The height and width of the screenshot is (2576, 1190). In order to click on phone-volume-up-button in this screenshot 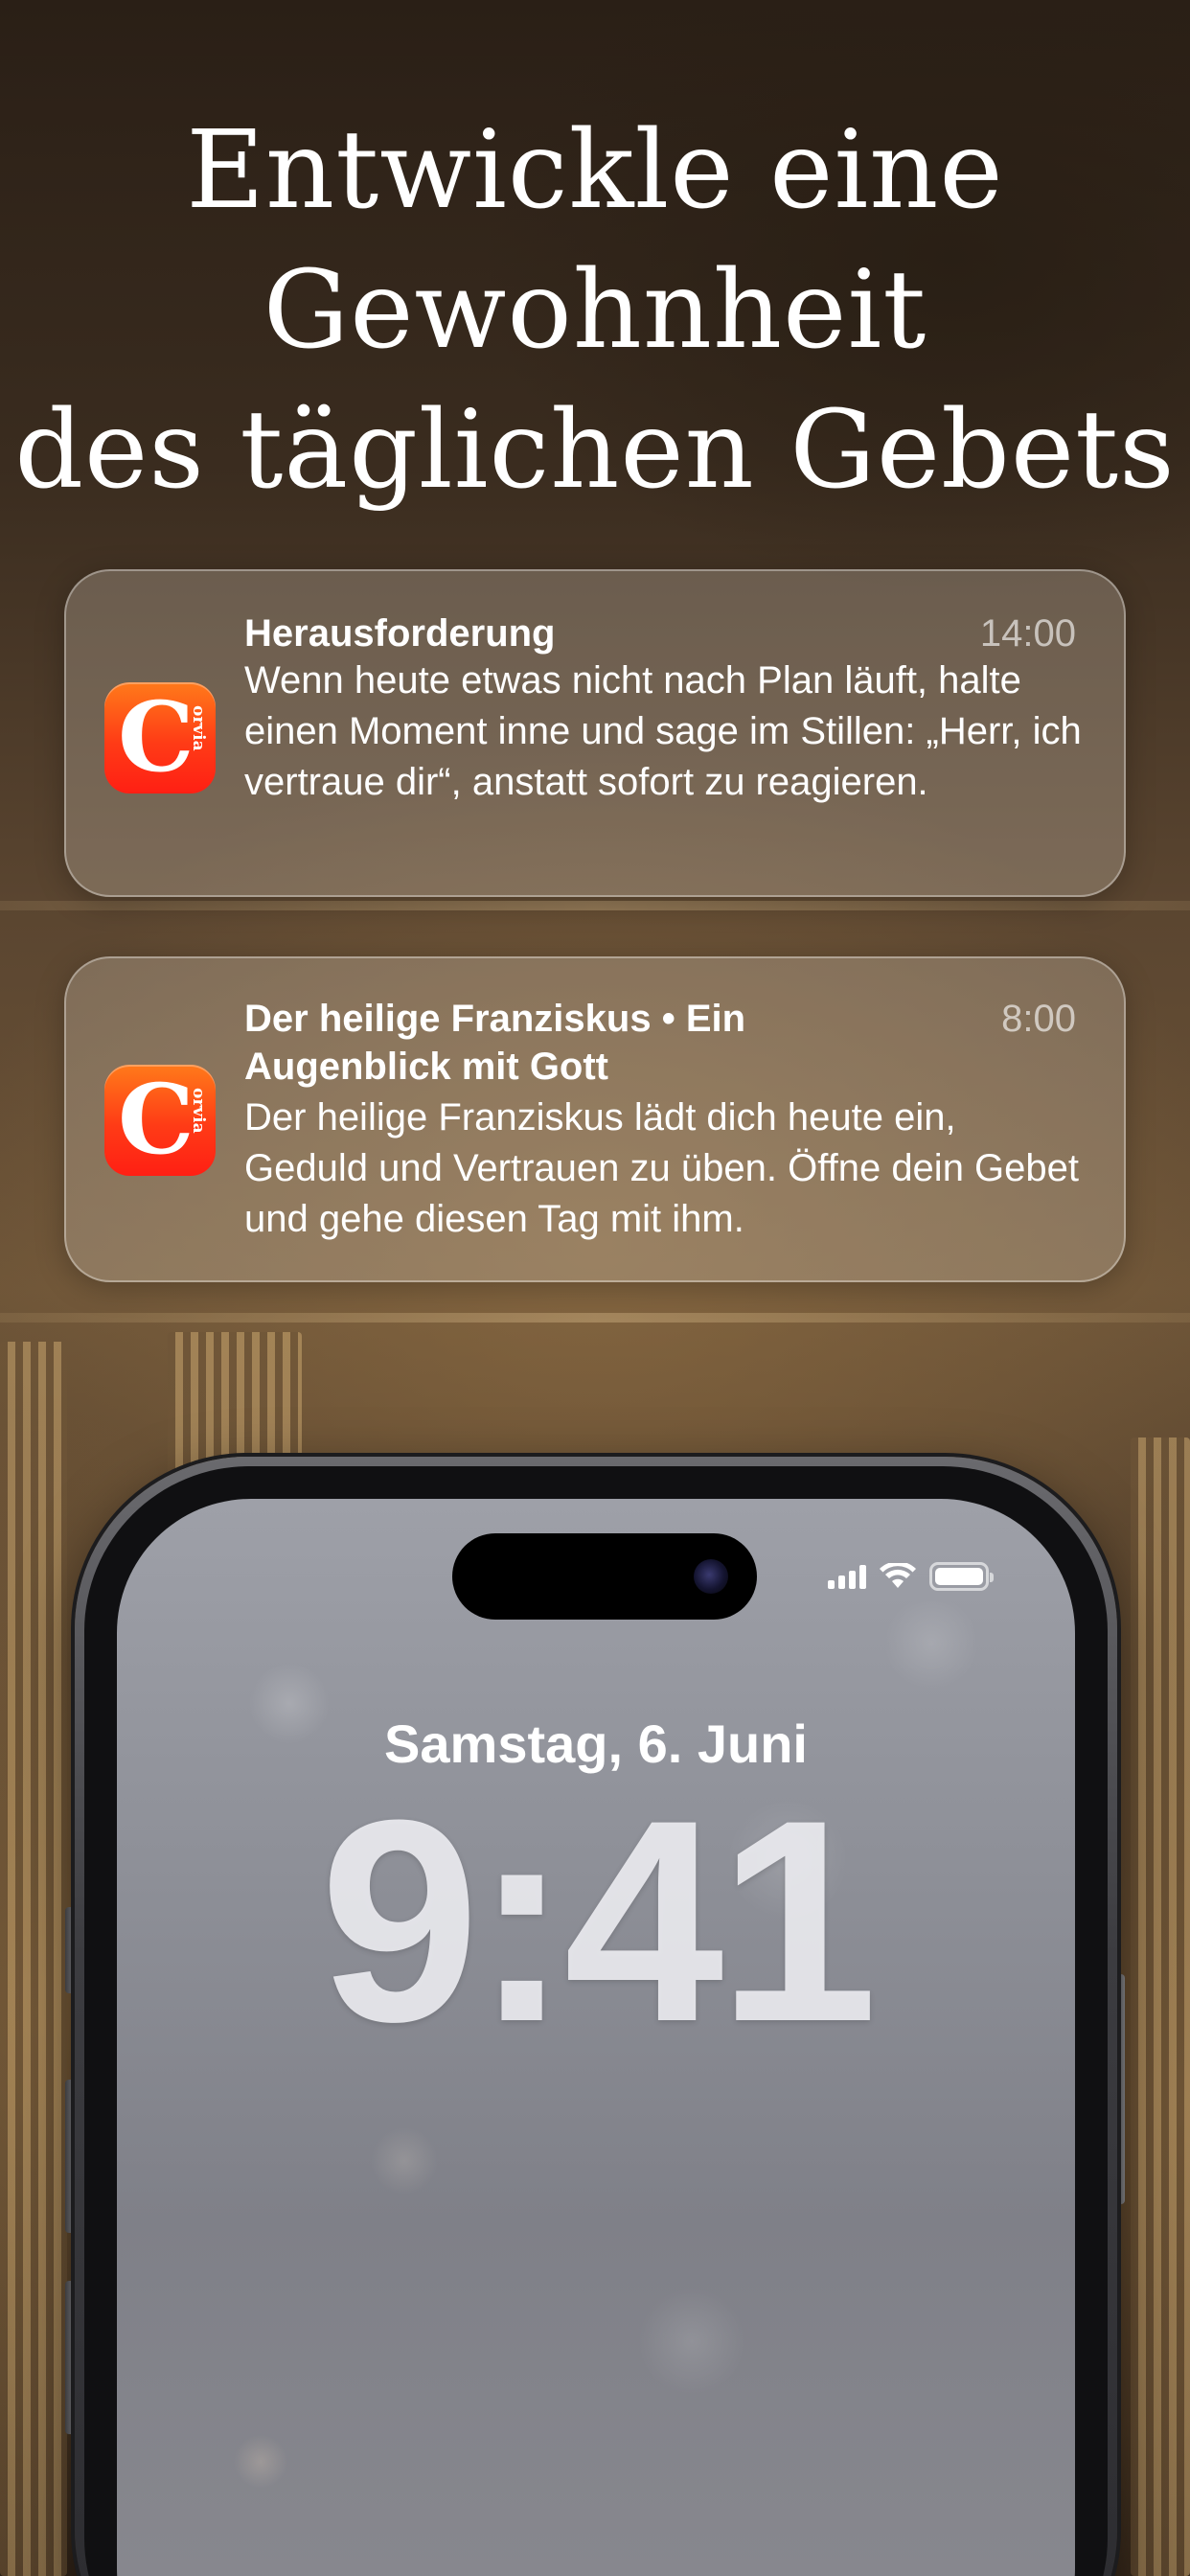, I will do `click(70, 2156)`.